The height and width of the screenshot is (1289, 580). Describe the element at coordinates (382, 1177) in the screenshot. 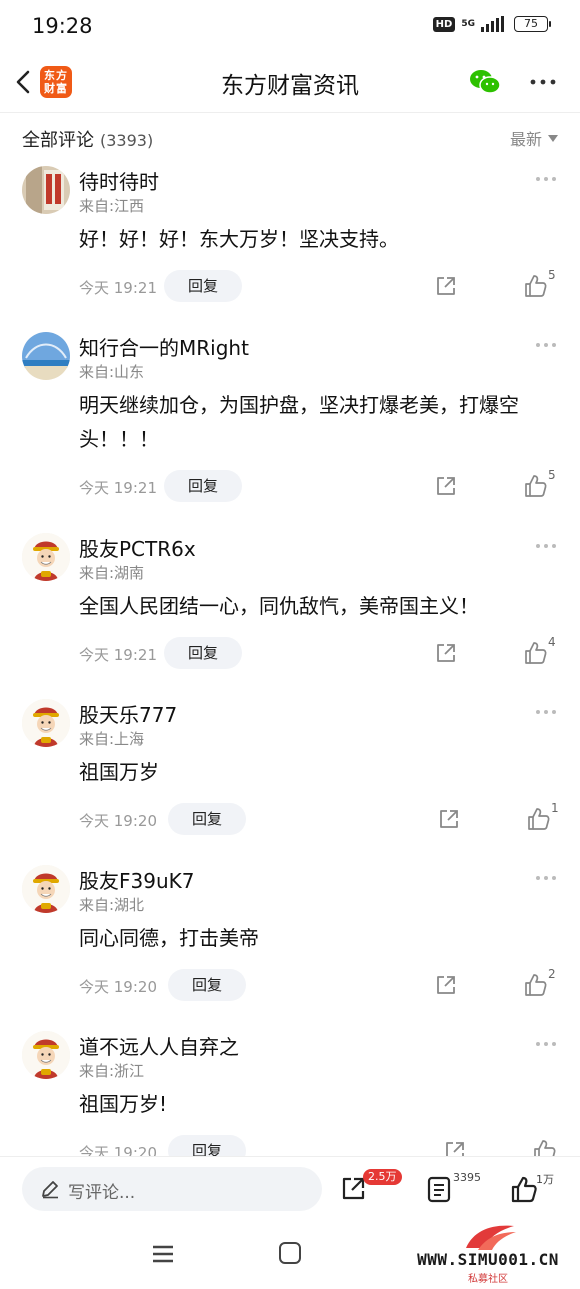

I see `share-count-badge: 2.5万` at that location.